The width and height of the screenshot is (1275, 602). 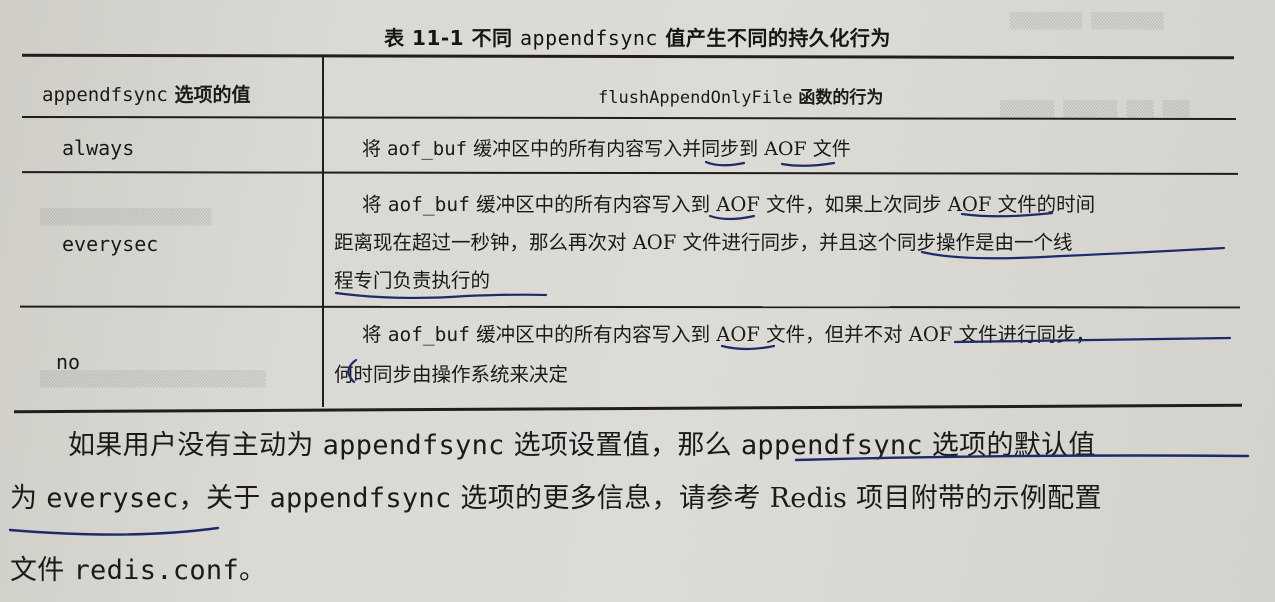 What do you see at coordinates (1009, 445) in the screenshot?
I see `text-segment: 选项的默认值` at bounding box center [1009, 445].